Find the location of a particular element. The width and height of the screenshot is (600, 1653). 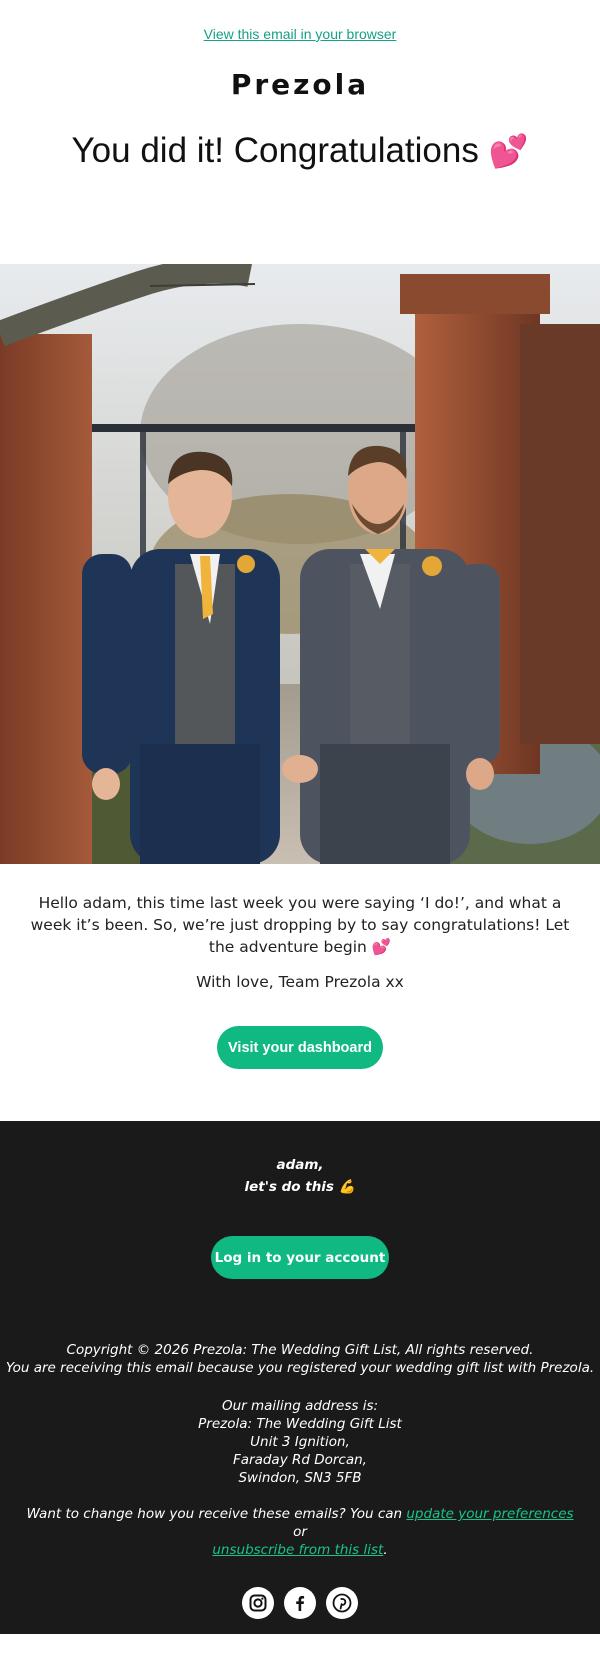

visit-dashboard-button: Visit your dashboard is located at coordinates (300, 1047).